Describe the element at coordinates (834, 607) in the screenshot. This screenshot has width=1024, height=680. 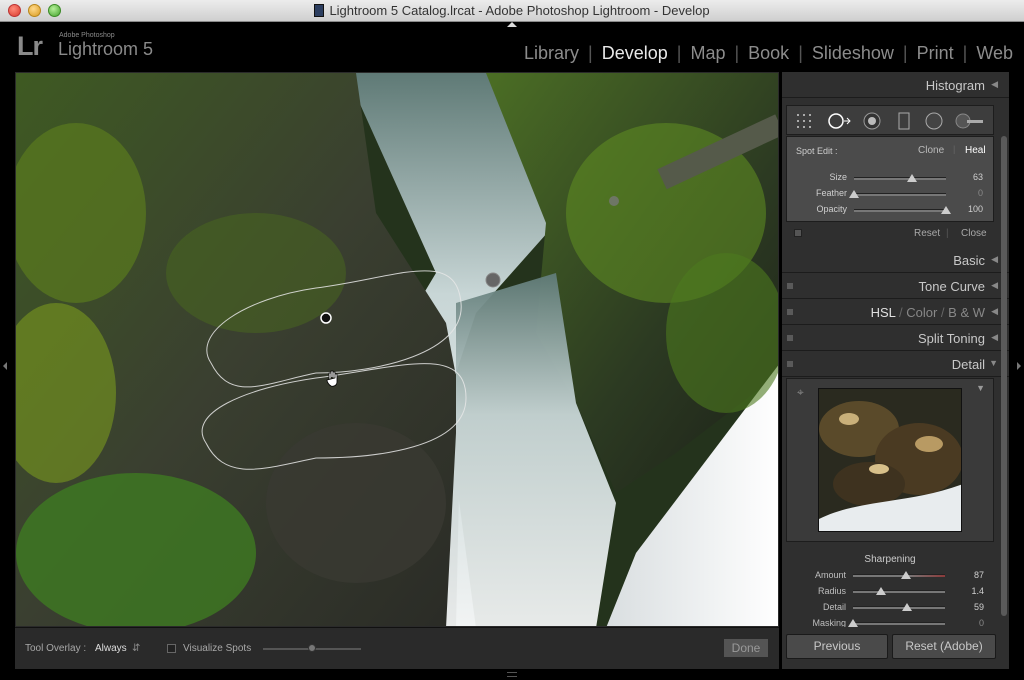
I see `detail-label: Detail` at that location.